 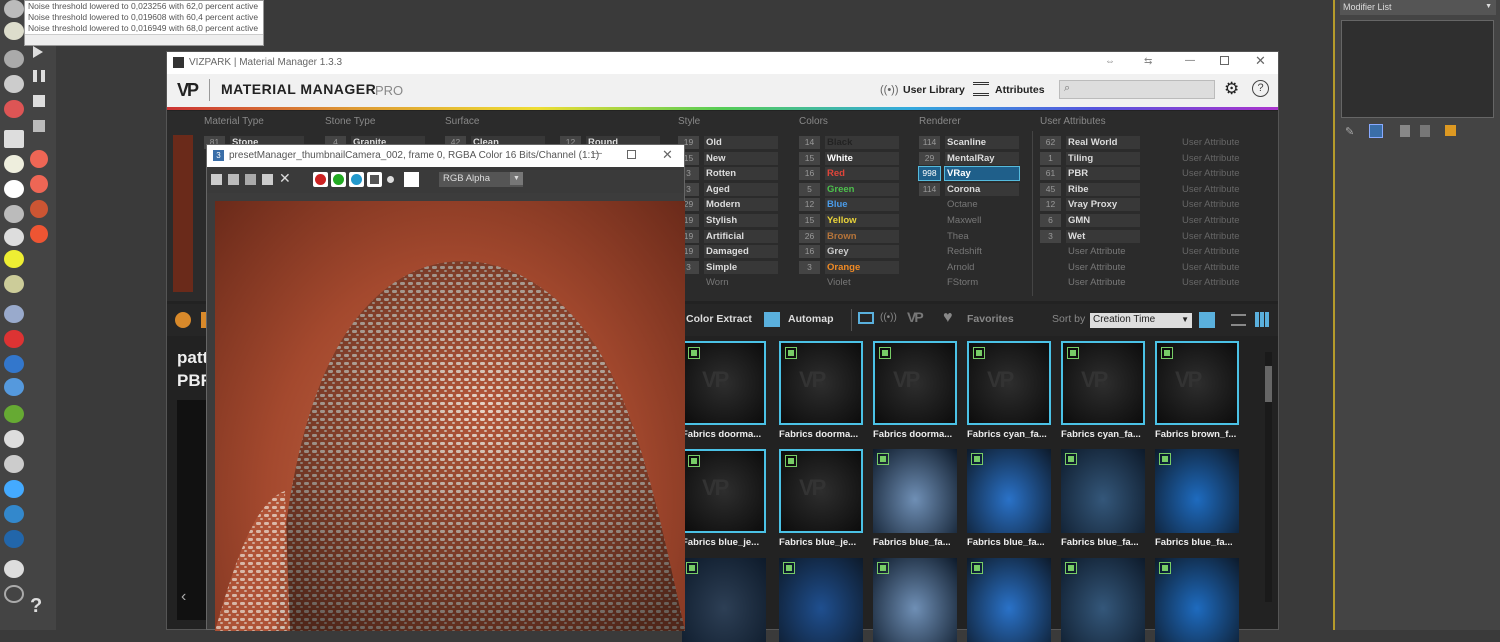 I want to click on swatch-white, so click(x=411, y=179).